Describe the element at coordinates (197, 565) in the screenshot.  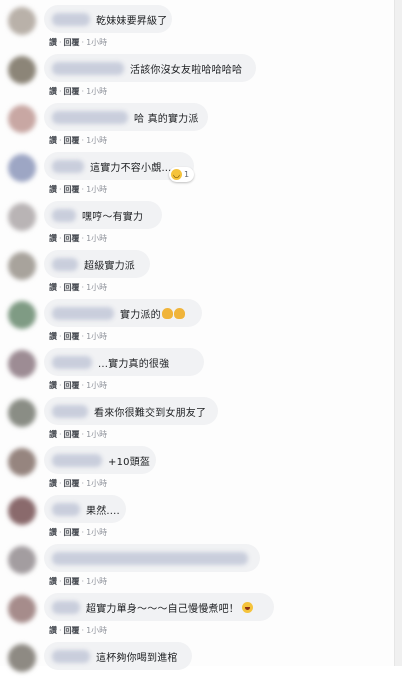
I see `comment-item: 讚 · 回覆 · 1小時` at that location.